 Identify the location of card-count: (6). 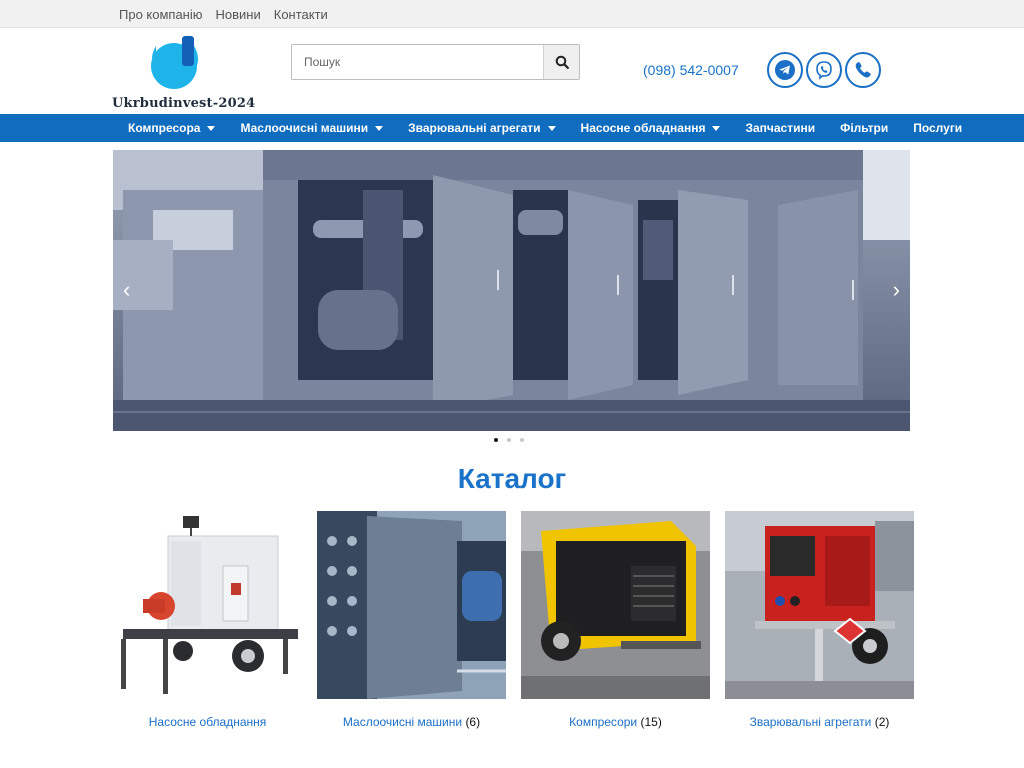
(473, 722).